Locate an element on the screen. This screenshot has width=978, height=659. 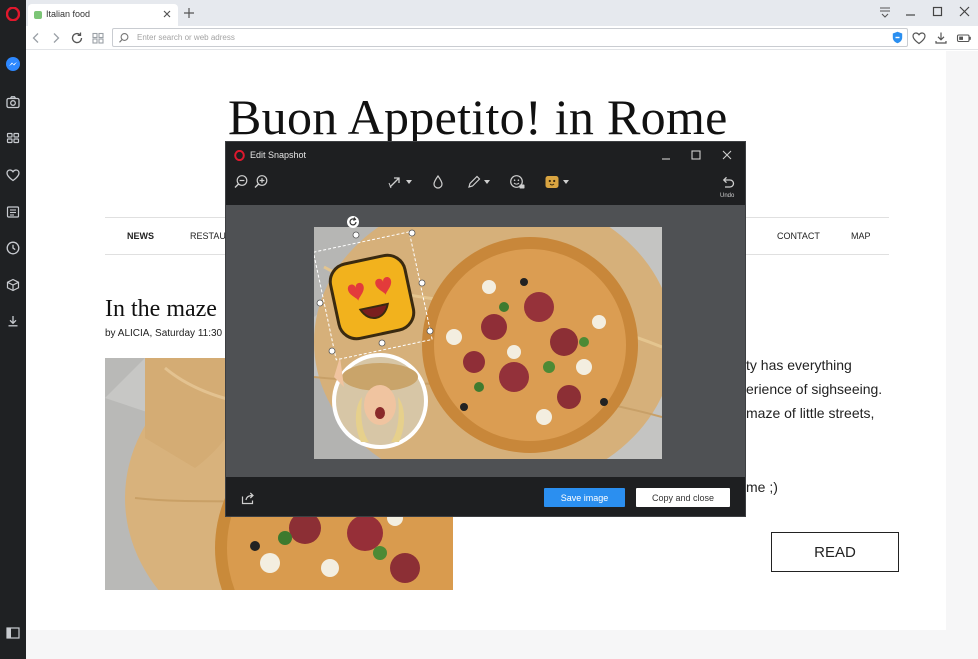
article-text-line-4: me ;) is located at coordinates (762, 487).